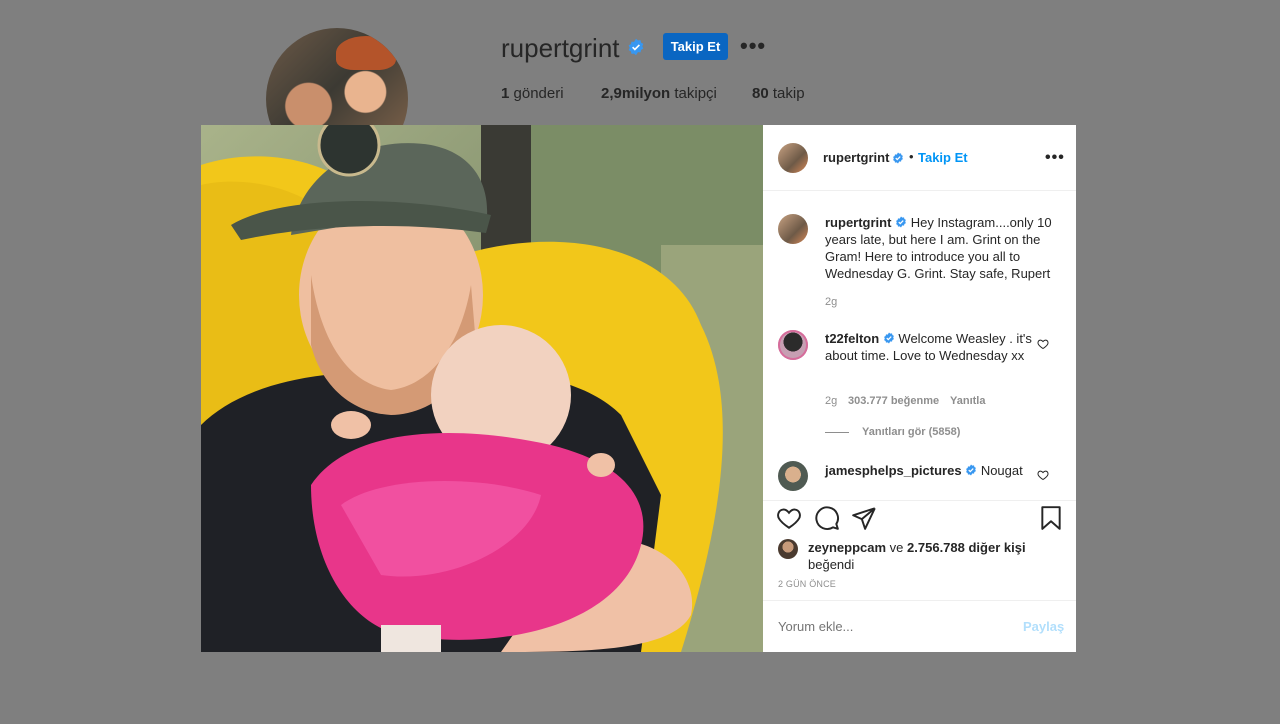  I want to click on reply-button: Yanıtla, so click(967, 401).